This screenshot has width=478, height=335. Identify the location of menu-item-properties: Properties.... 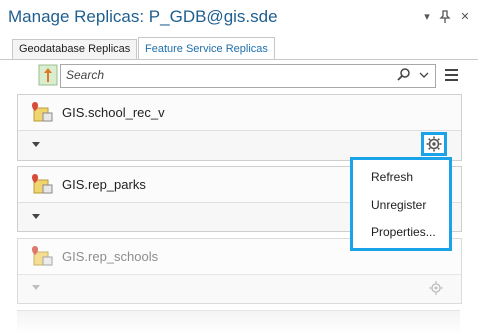
(403, 232).